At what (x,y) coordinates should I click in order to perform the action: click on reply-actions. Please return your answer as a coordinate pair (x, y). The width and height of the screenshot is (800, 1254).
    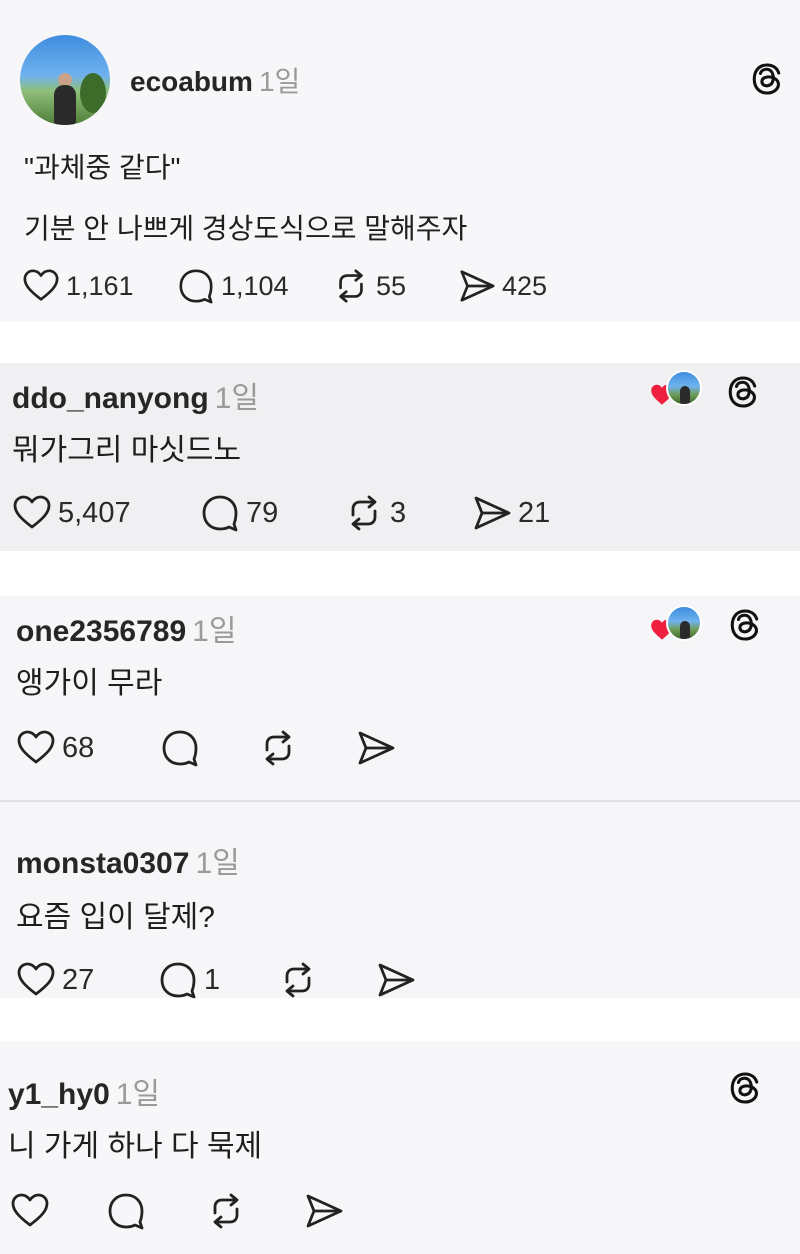
    Looking at the image, I should click on (390, 1211).